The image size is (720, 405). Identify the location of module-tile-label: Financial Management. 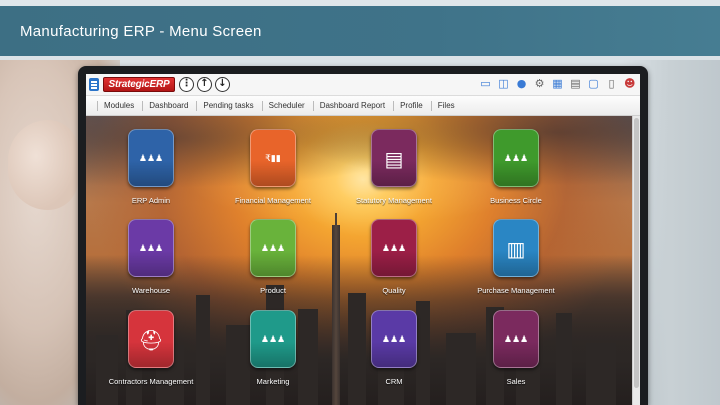
(273, 200).